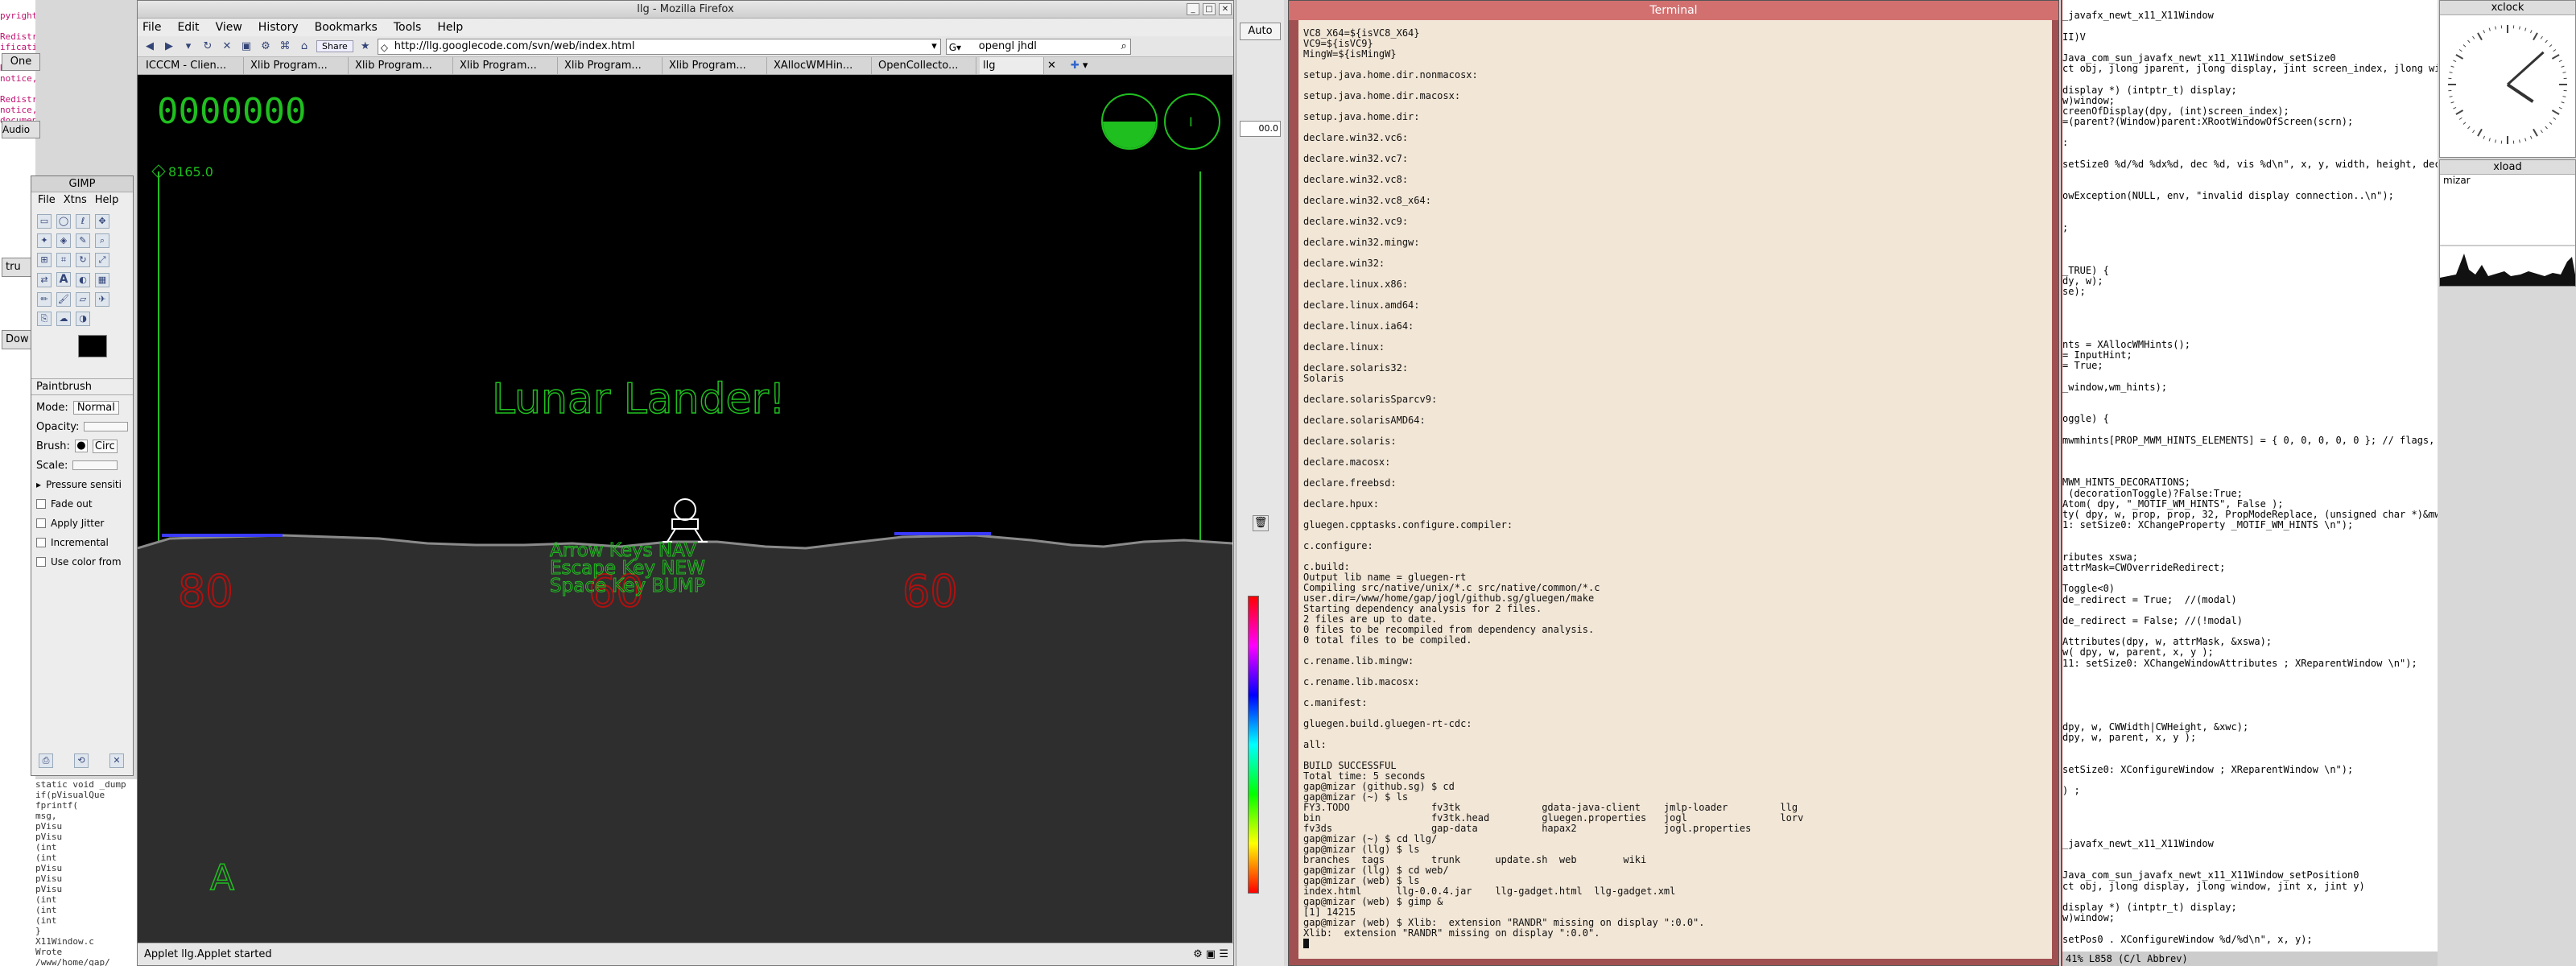  What do you see at coordinates (63, 221) in the screenshot?
I see `ellipse-select-icon: ◯` at bounding box center [63, 221].